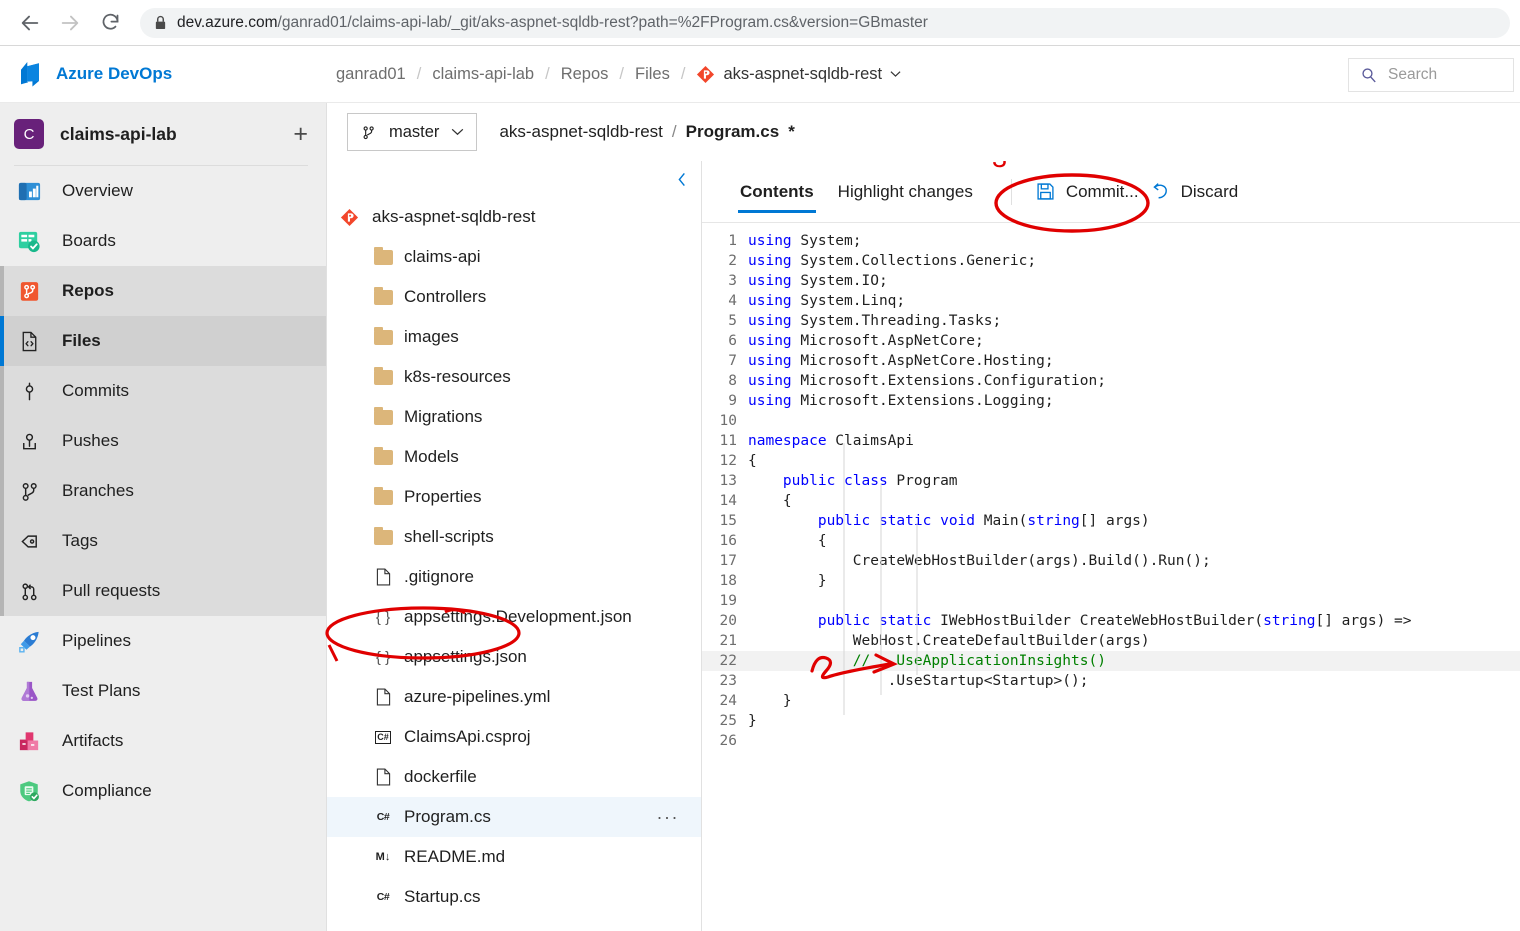 The image size is (1520, 931). I want to click on sidebar-item-repos: Repos, so click(163, 291).